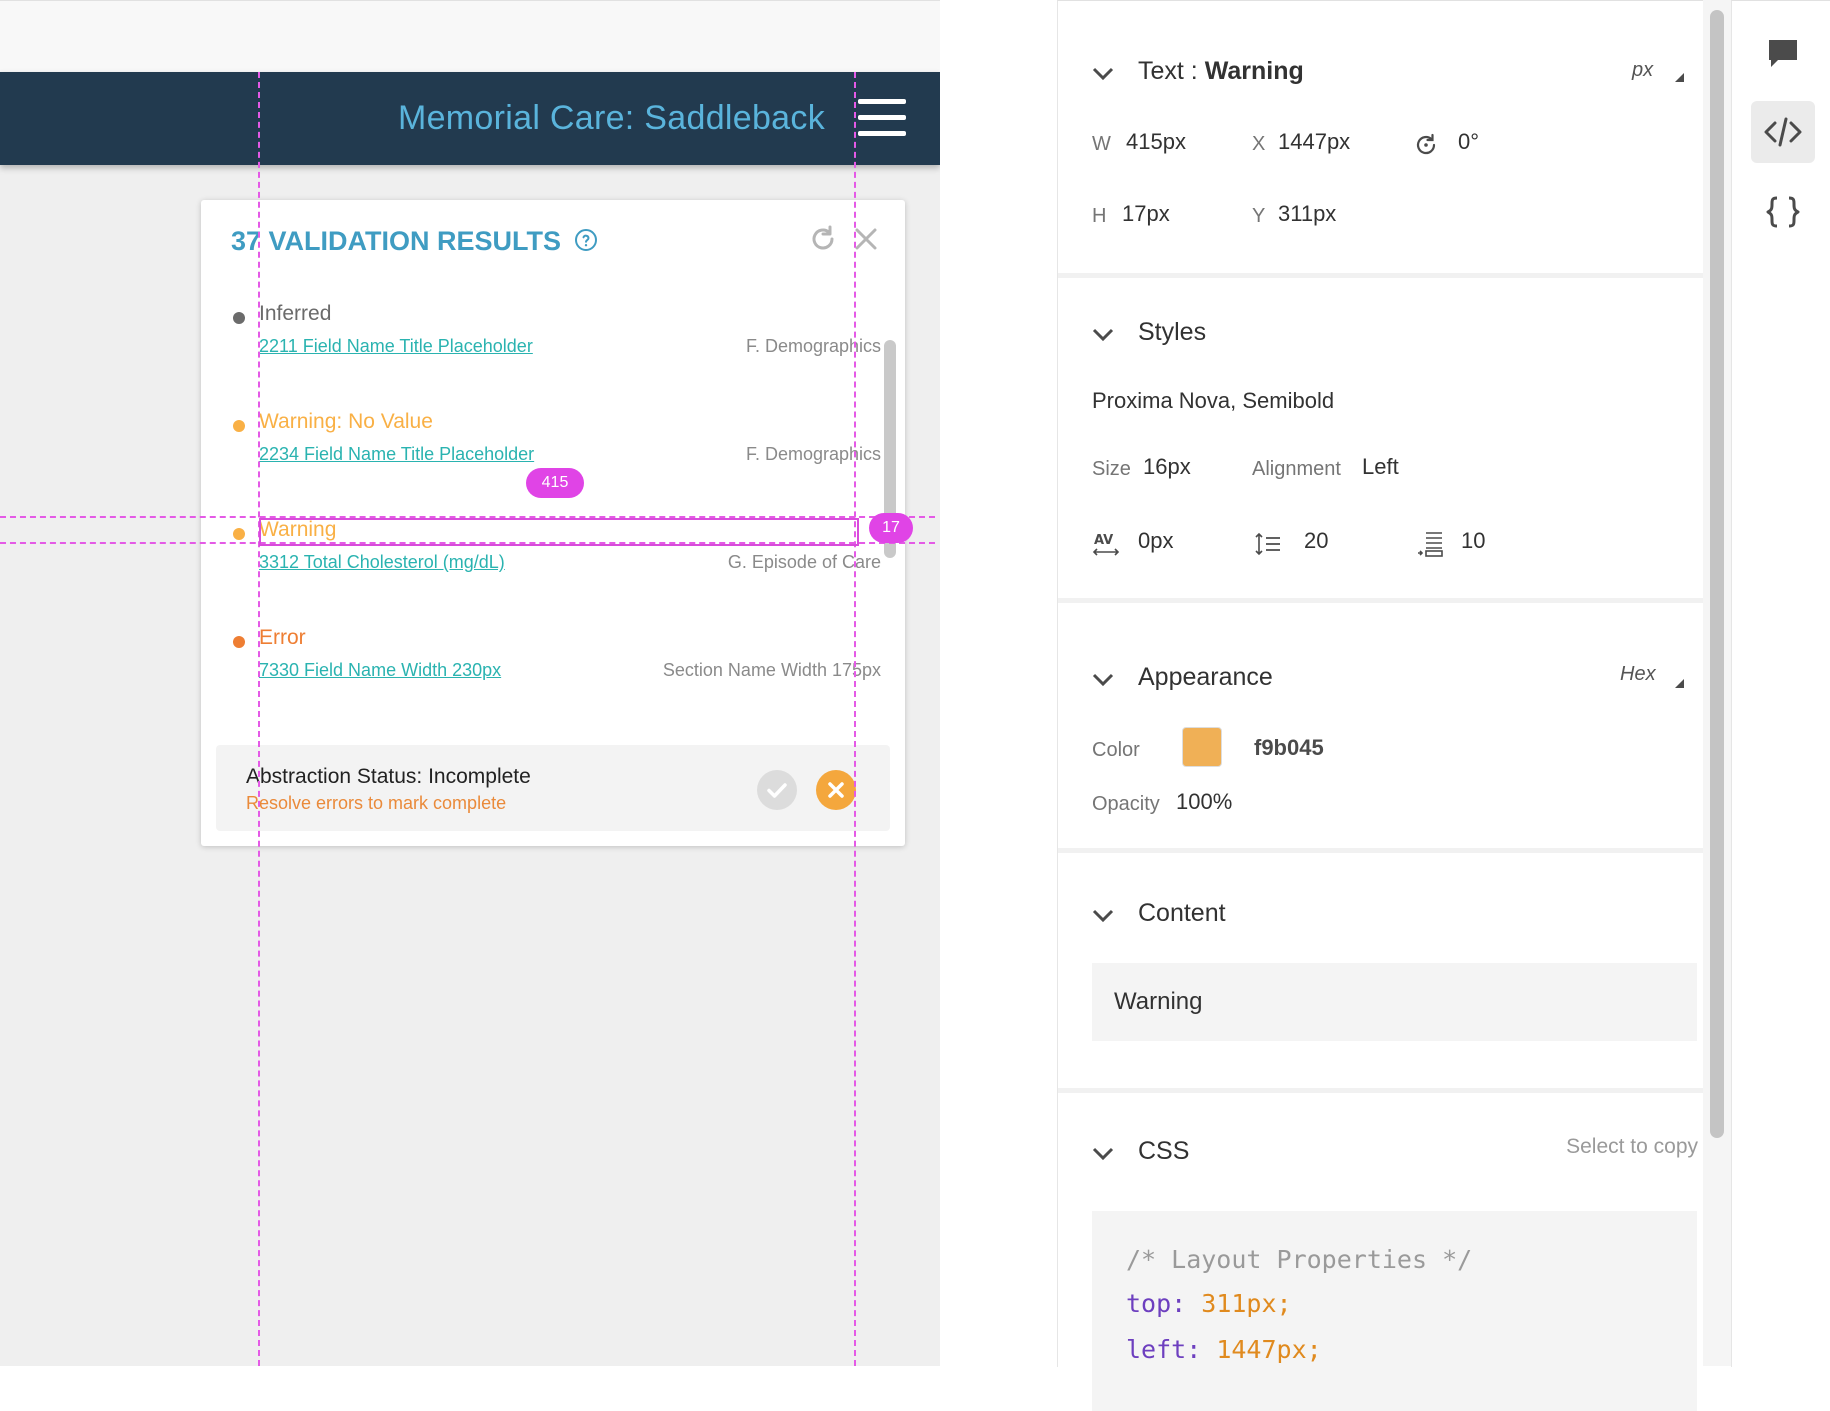 The height and width of the screenshot is (1411, 1830). I want to click on x-icon, so click(836, 790).